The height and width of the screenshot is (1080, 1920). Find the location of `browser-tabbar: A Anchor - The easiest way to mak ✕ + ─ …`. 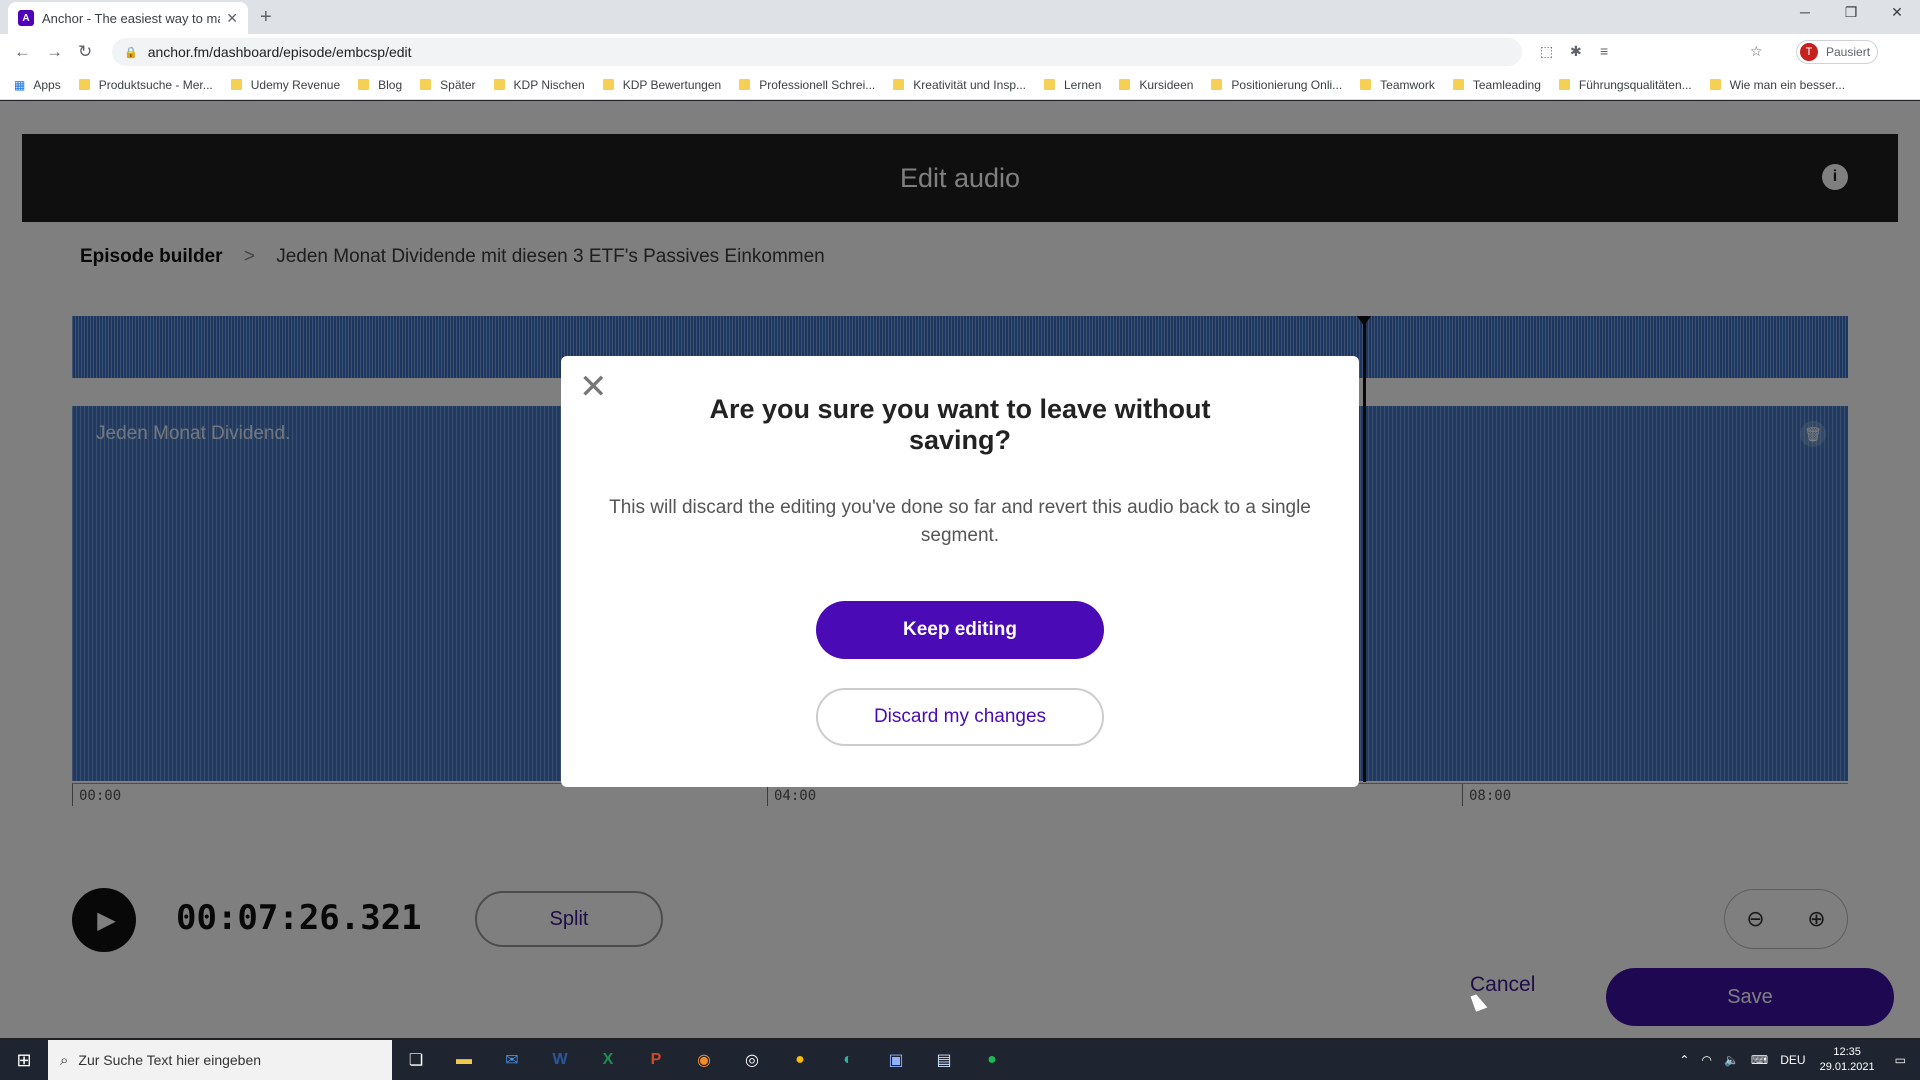

browser-tabbar: A Anchor - The easiest way to mak ✕ + ─ … is located at coordinates (960, 17).